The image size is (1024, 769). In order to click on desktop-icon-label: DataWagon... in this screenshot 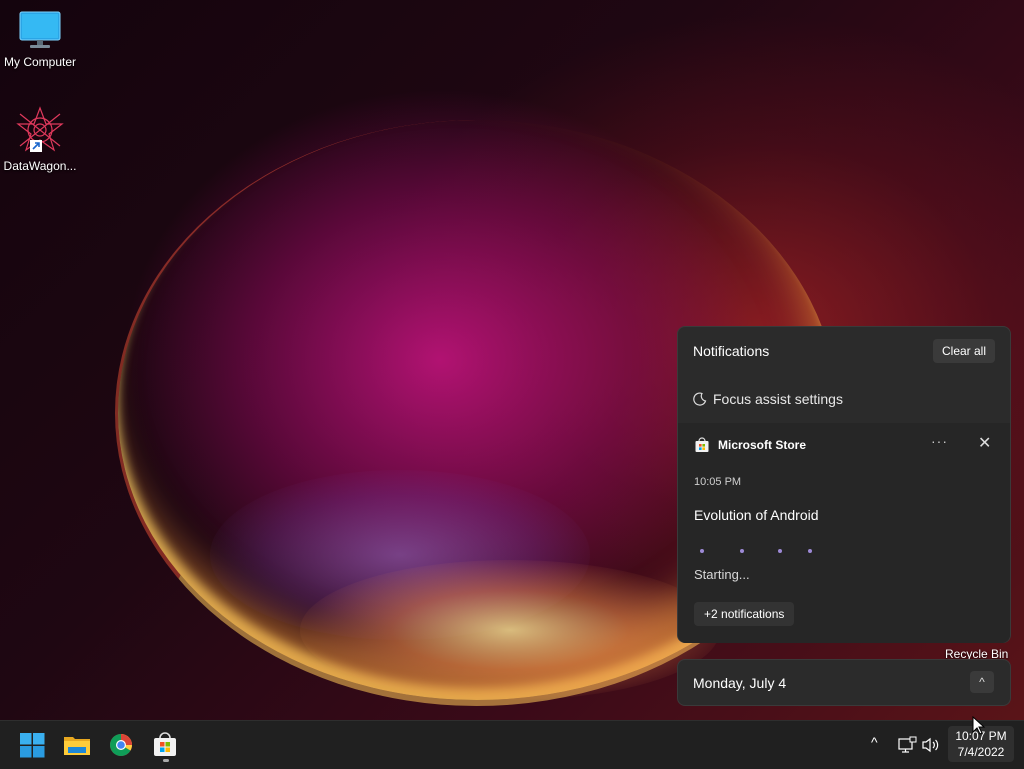, I will do `click(40, 166)`.